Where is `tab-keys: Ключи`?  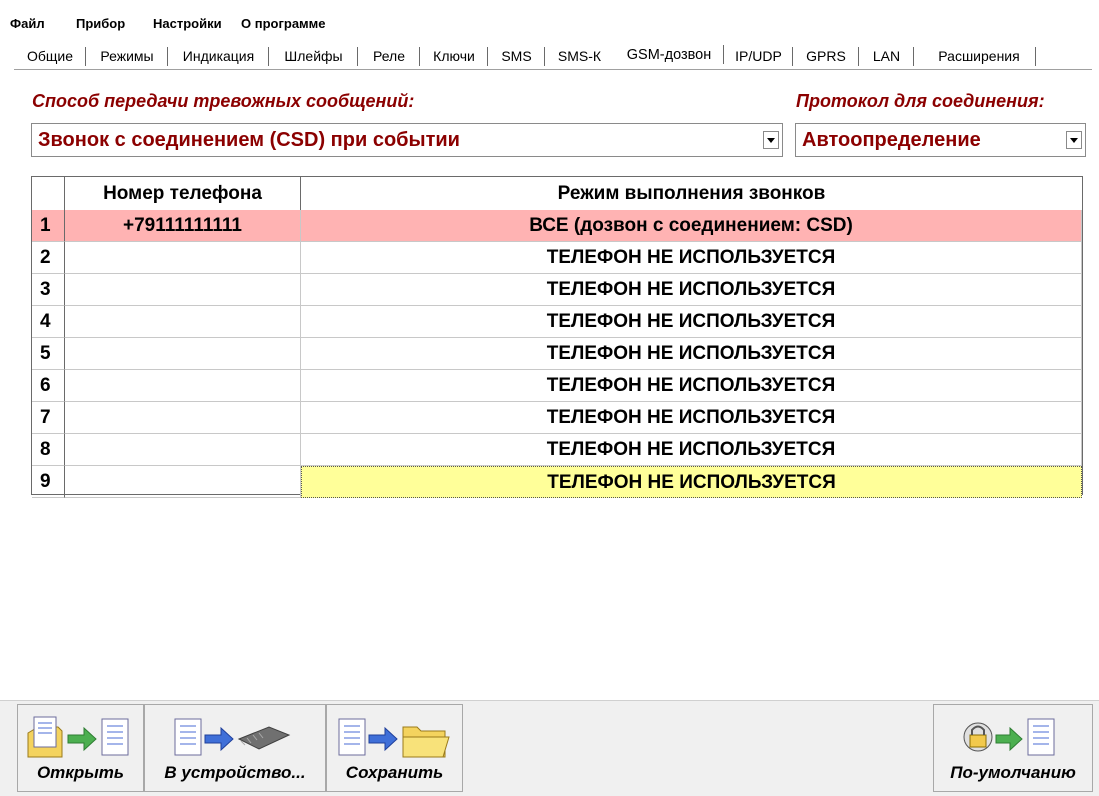
tab-keys: Ключи is located at coordinates (454, 56).